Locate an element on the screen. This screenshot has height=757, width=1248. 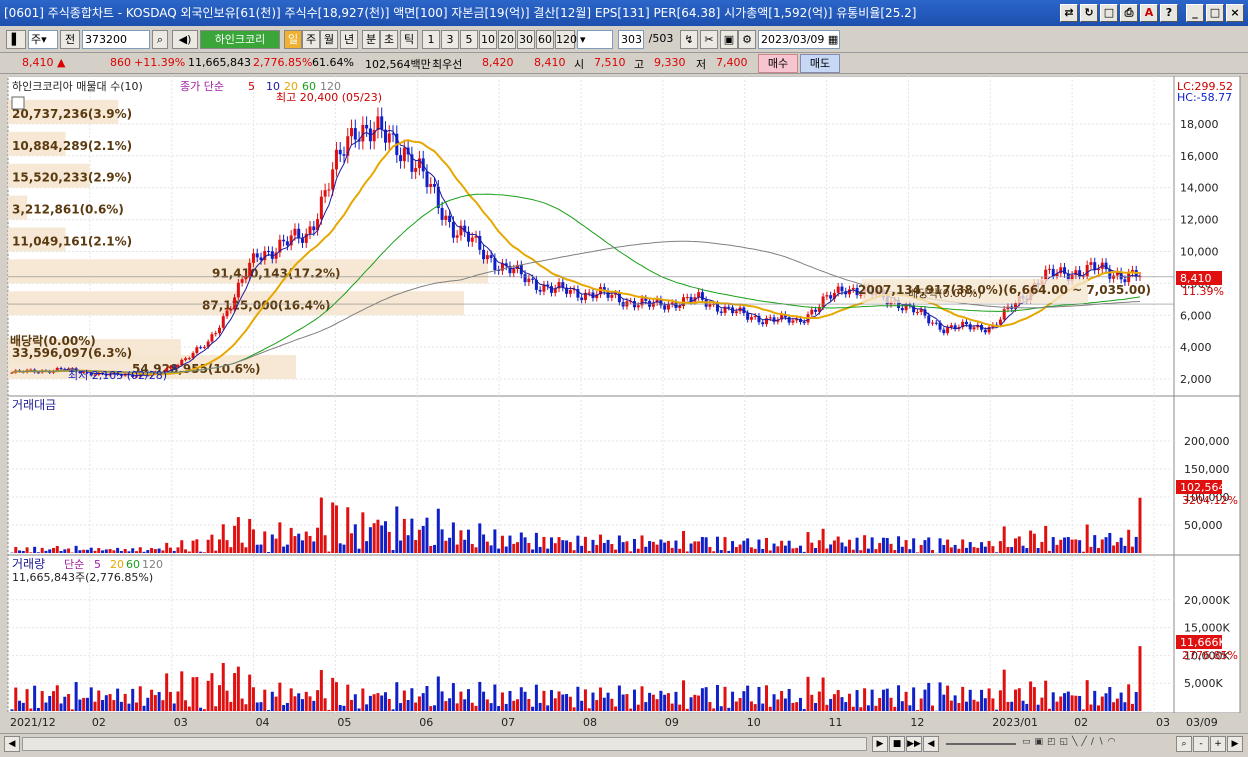
tab-month: 월 is located at coordinates (329, 39).